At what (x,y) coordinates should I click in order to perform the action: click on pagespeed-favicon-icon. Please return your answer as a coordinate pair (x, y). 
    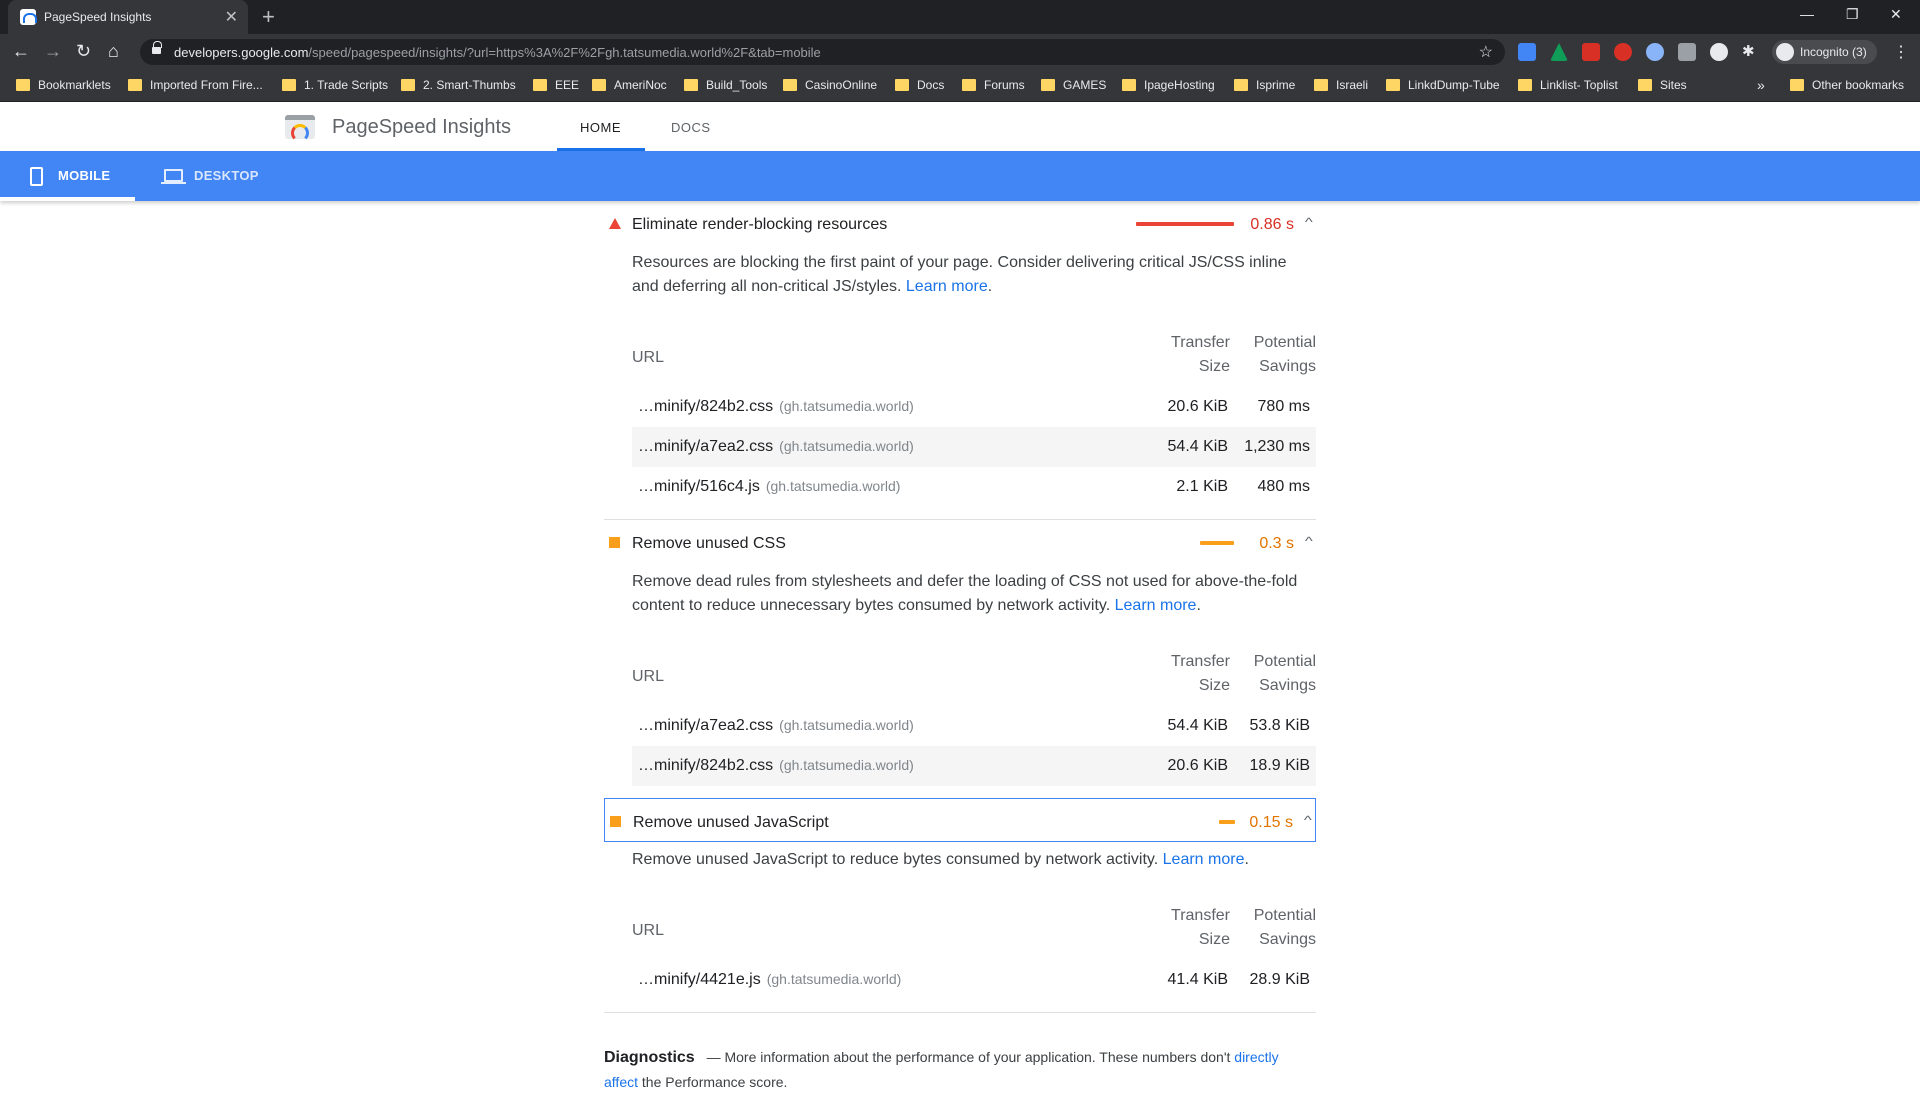
    Looking at the image, I should click on (28, 17).